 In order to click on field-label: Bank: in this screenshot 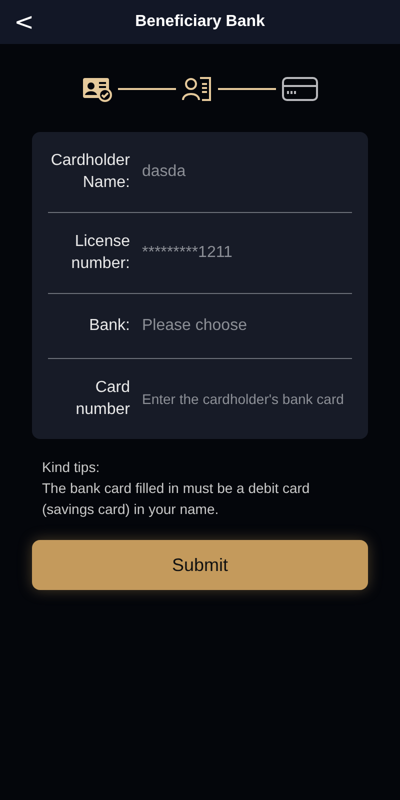, I will do `click(109, 326)`.